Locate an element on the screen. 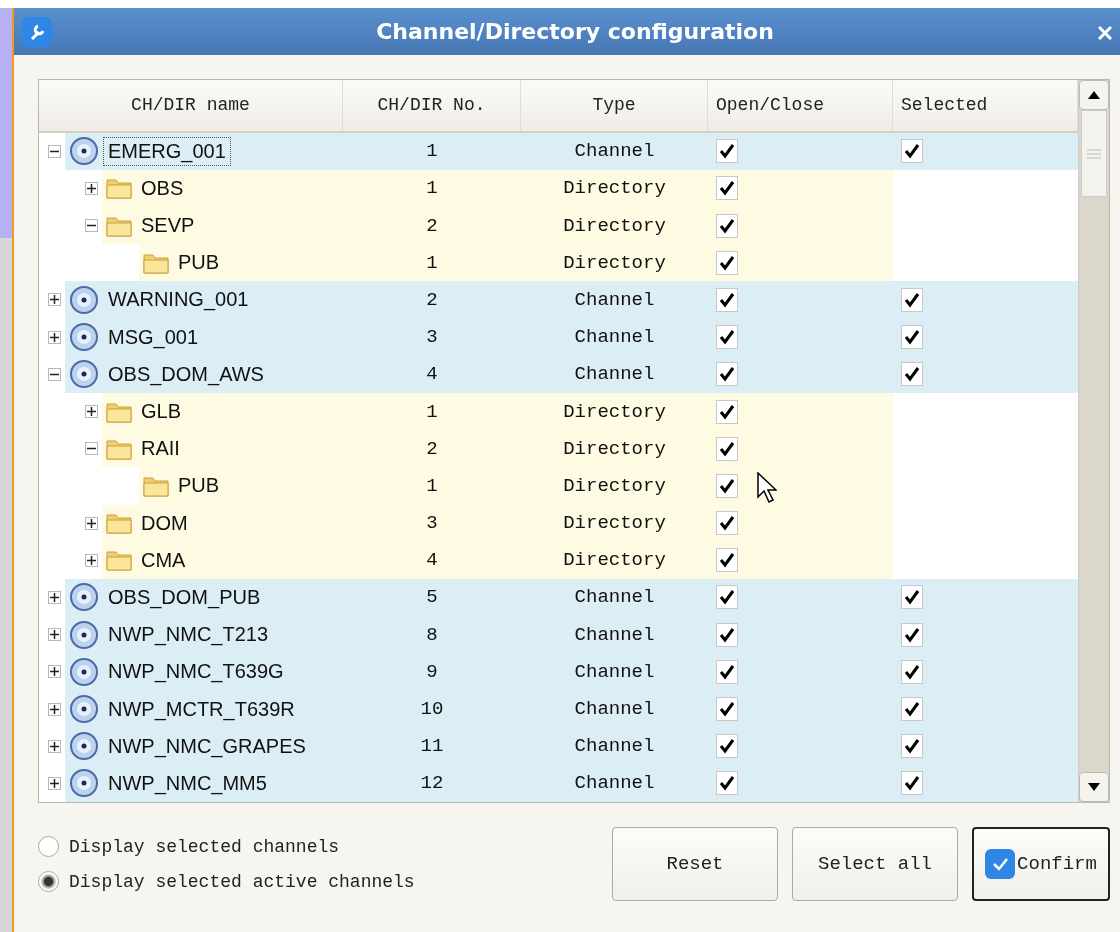 The image size is (1120, 932). column-header: Open/Close is located at coordinates (800, 105).